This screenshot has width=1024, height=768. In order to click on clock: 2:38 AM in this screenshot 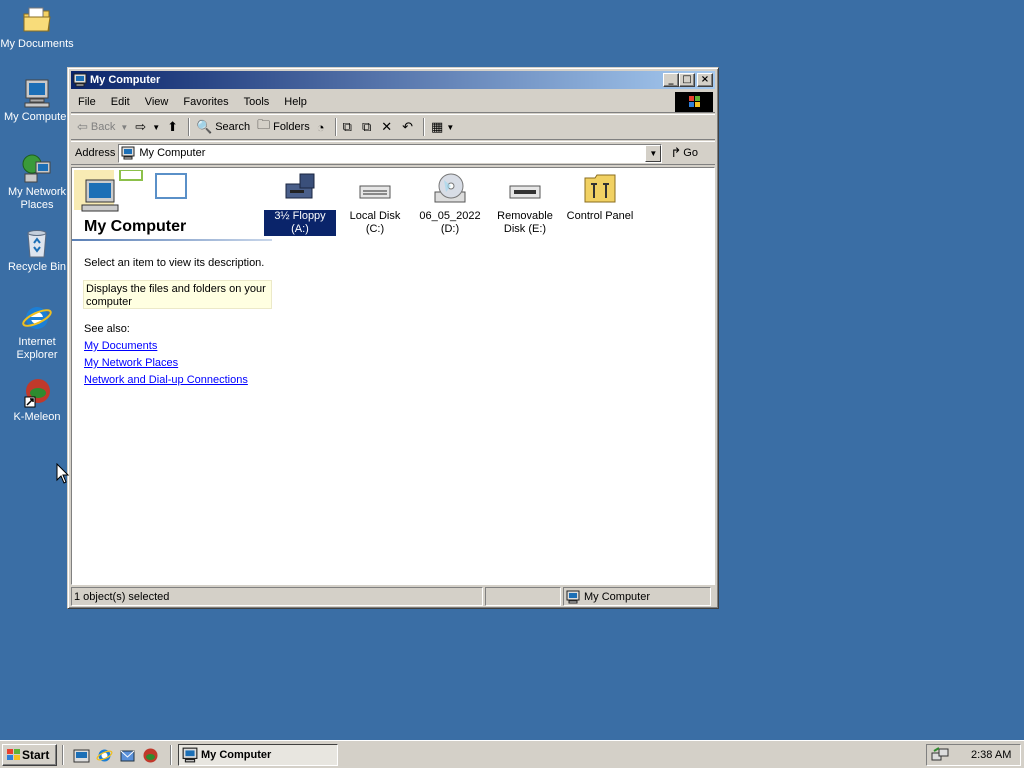, I will do `click(991, 755)`.